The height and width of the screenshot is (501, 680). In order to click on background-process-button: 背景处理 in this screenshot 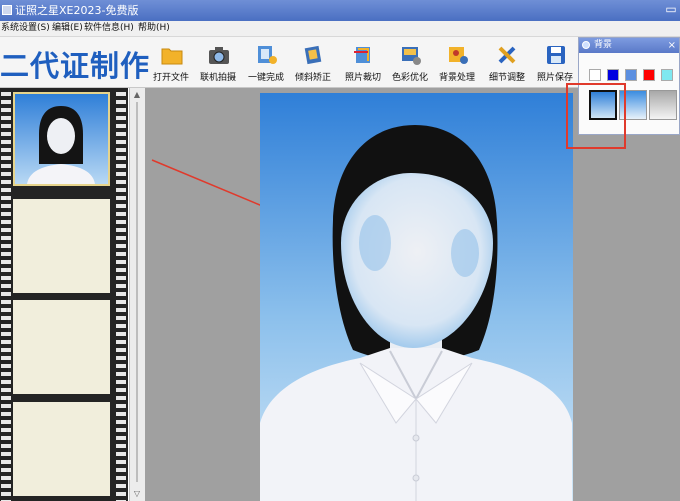, I will do `click(457, 63)`.